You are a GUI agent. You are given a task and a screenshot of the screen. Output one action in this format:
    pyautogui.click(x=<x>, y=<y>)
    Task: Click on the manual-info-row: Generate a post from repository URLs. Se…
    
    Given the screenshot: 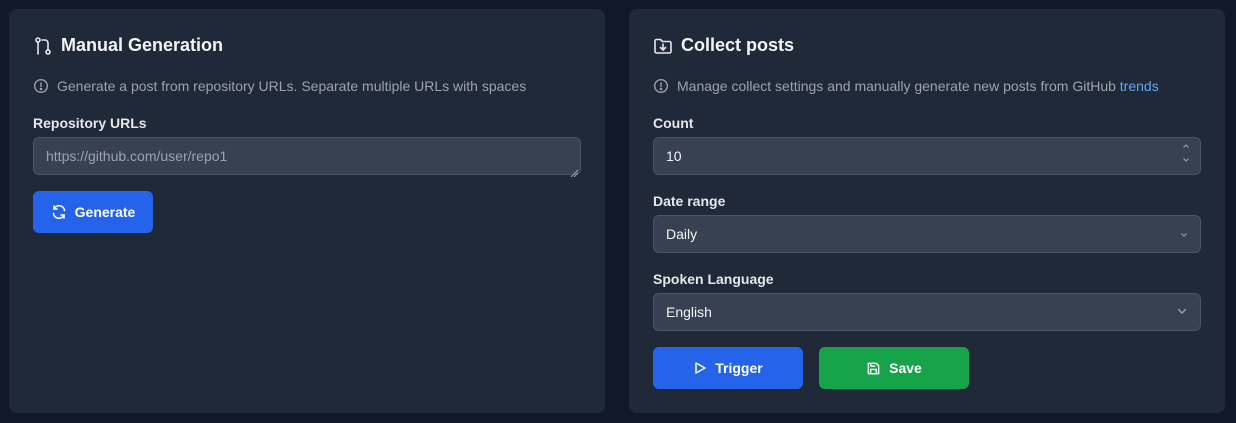 What is the action you would take?
    pyautogui.click(x=279, y=86)
    